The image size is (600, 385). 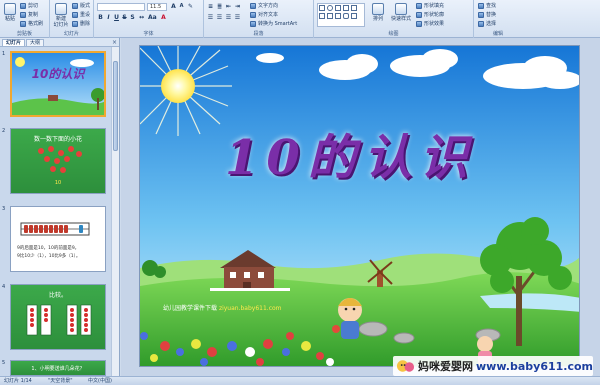 I want to click on panel-scrollbar, so click(x=115, y=211).